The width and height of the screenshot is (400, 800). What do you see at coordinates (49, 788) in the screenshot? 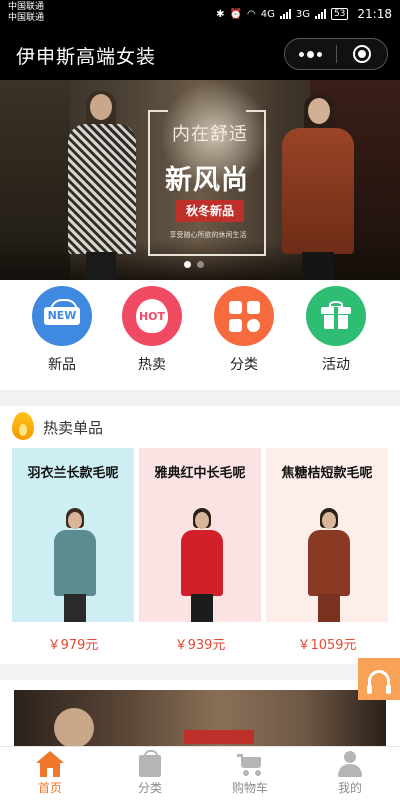
I see `tab-label: 首页` at bounding box center [49, 788].